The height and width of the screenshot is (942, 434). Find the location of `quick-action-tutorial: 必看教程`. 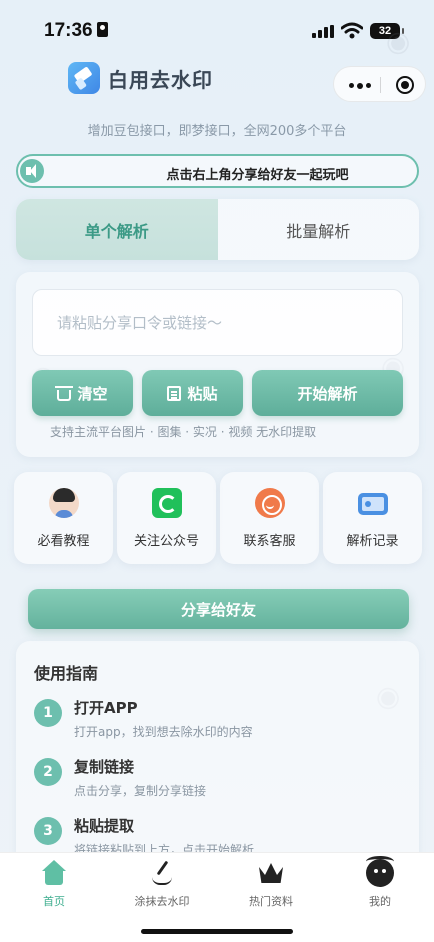

quick-action-tutorial: 必看教程 is located at coordinates (63, 518).